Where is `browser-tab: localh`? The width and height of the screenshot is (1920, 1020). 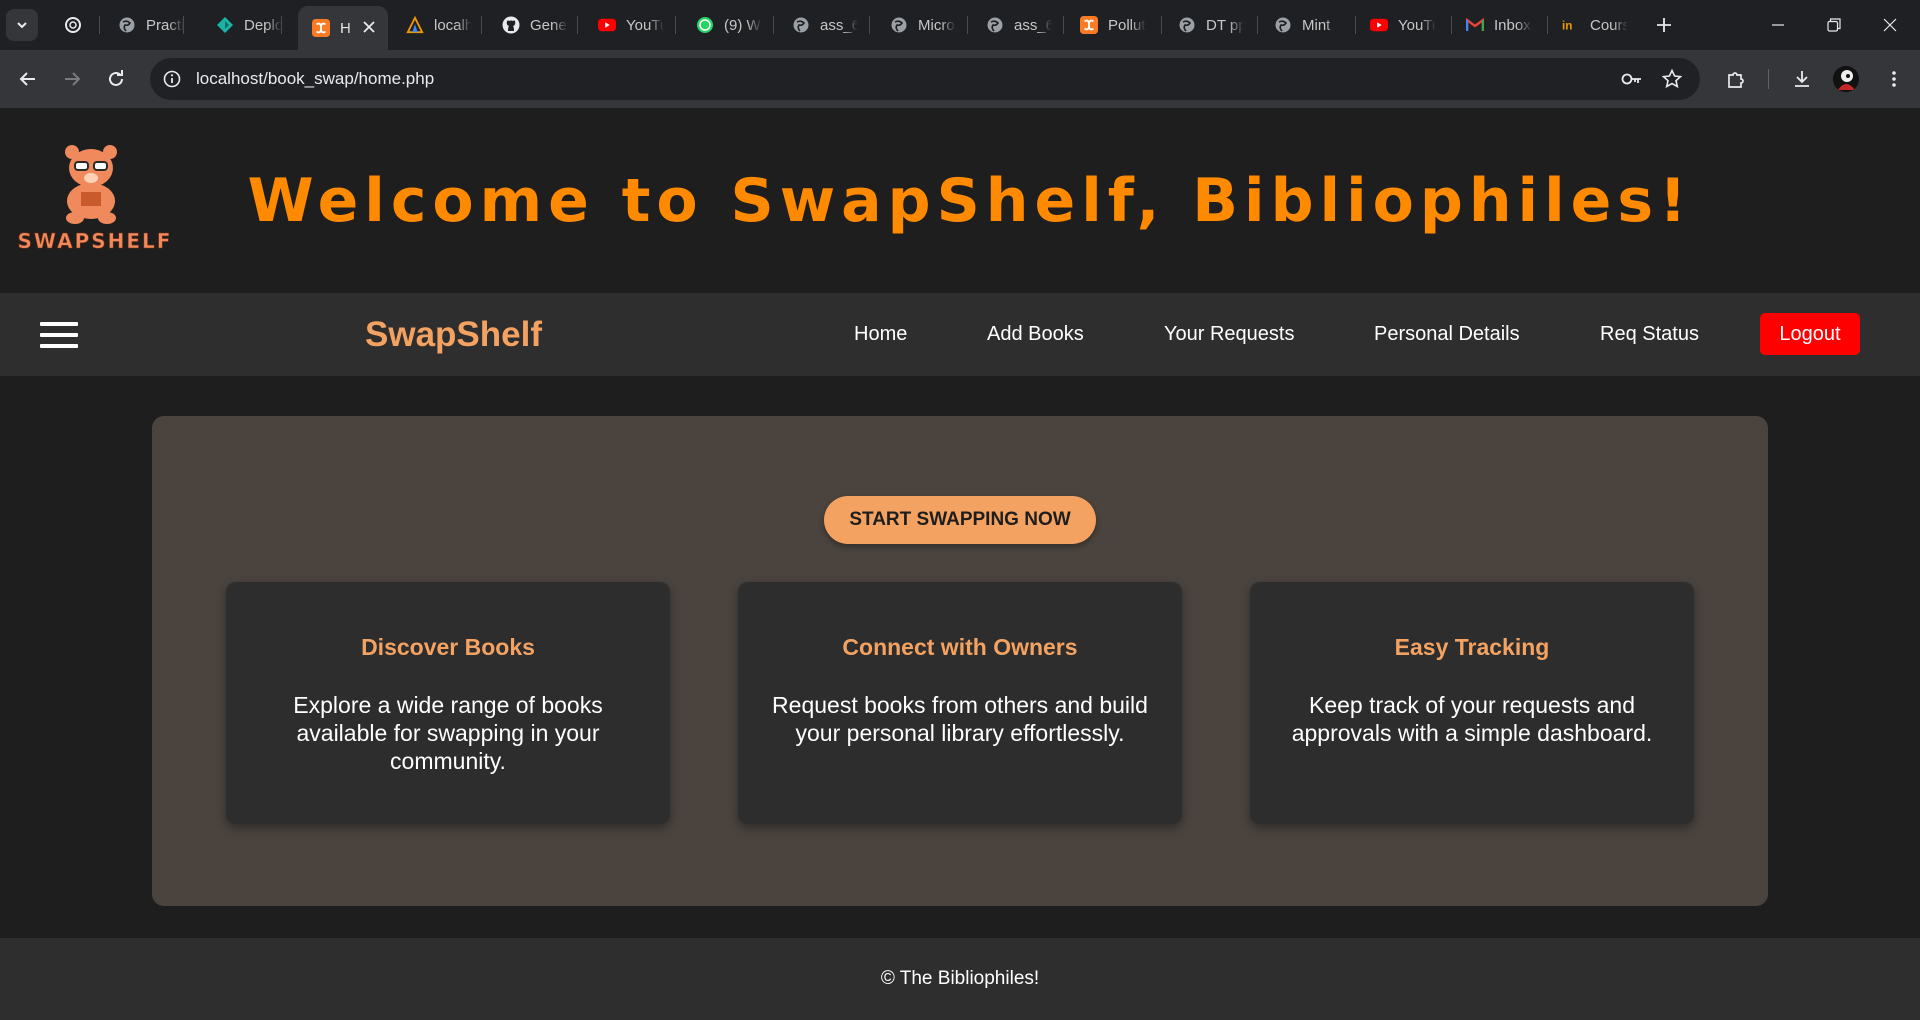 browser-tab: localh is located at coordinates (437, 25).